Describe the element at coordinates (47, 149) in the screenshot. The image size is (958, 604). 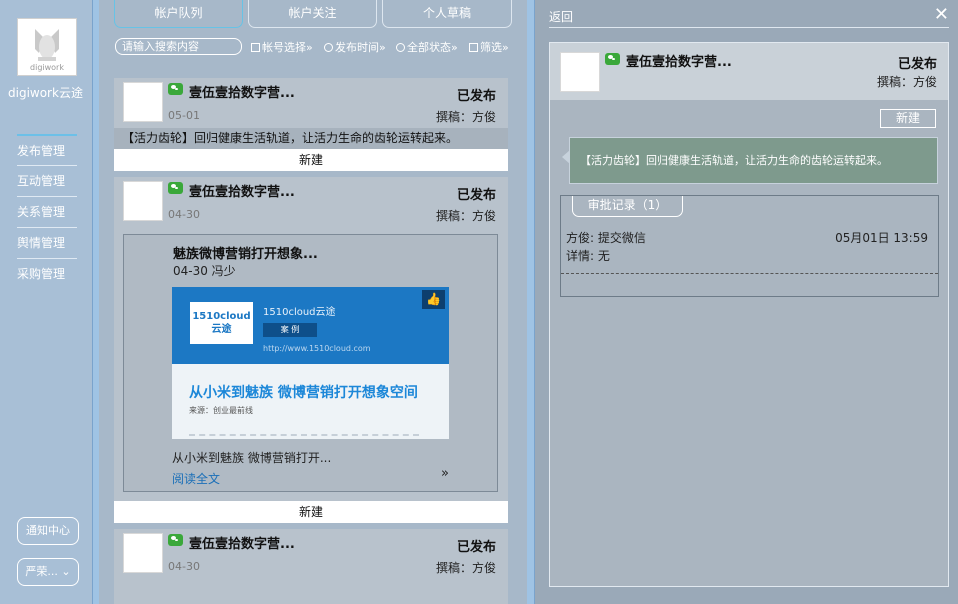
I see `nav-item-publish: 发布管理` at that location.